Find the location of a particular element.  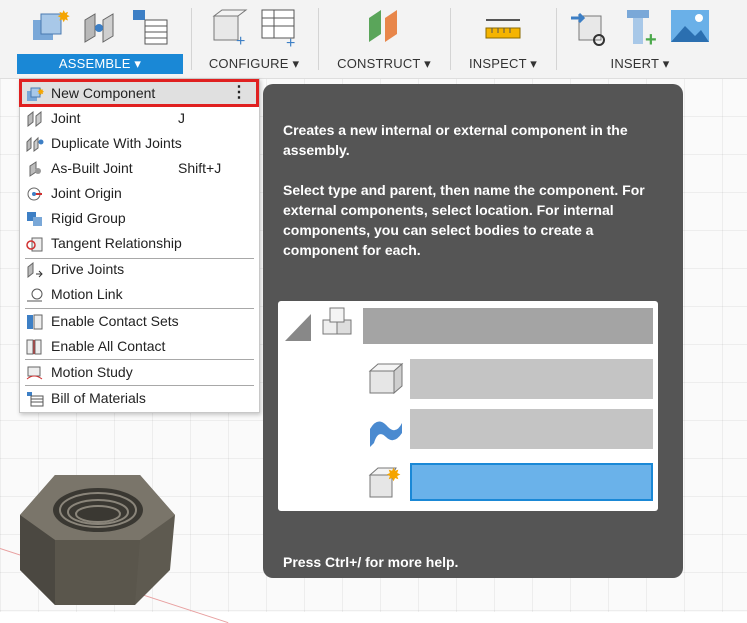

menu-item-label: Bill of Materials is located at coordinates (98, 398).